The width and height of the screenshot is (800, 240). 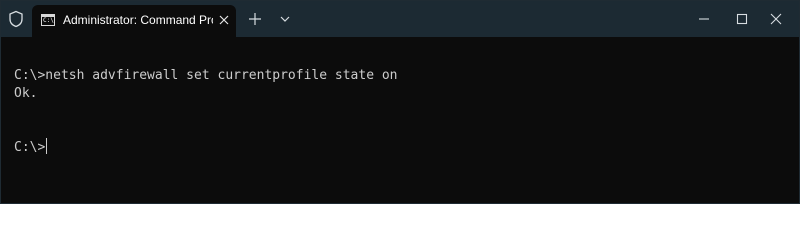 I want to click on tab-title: Administrator: Command Promp, so click(x=138, y=20).